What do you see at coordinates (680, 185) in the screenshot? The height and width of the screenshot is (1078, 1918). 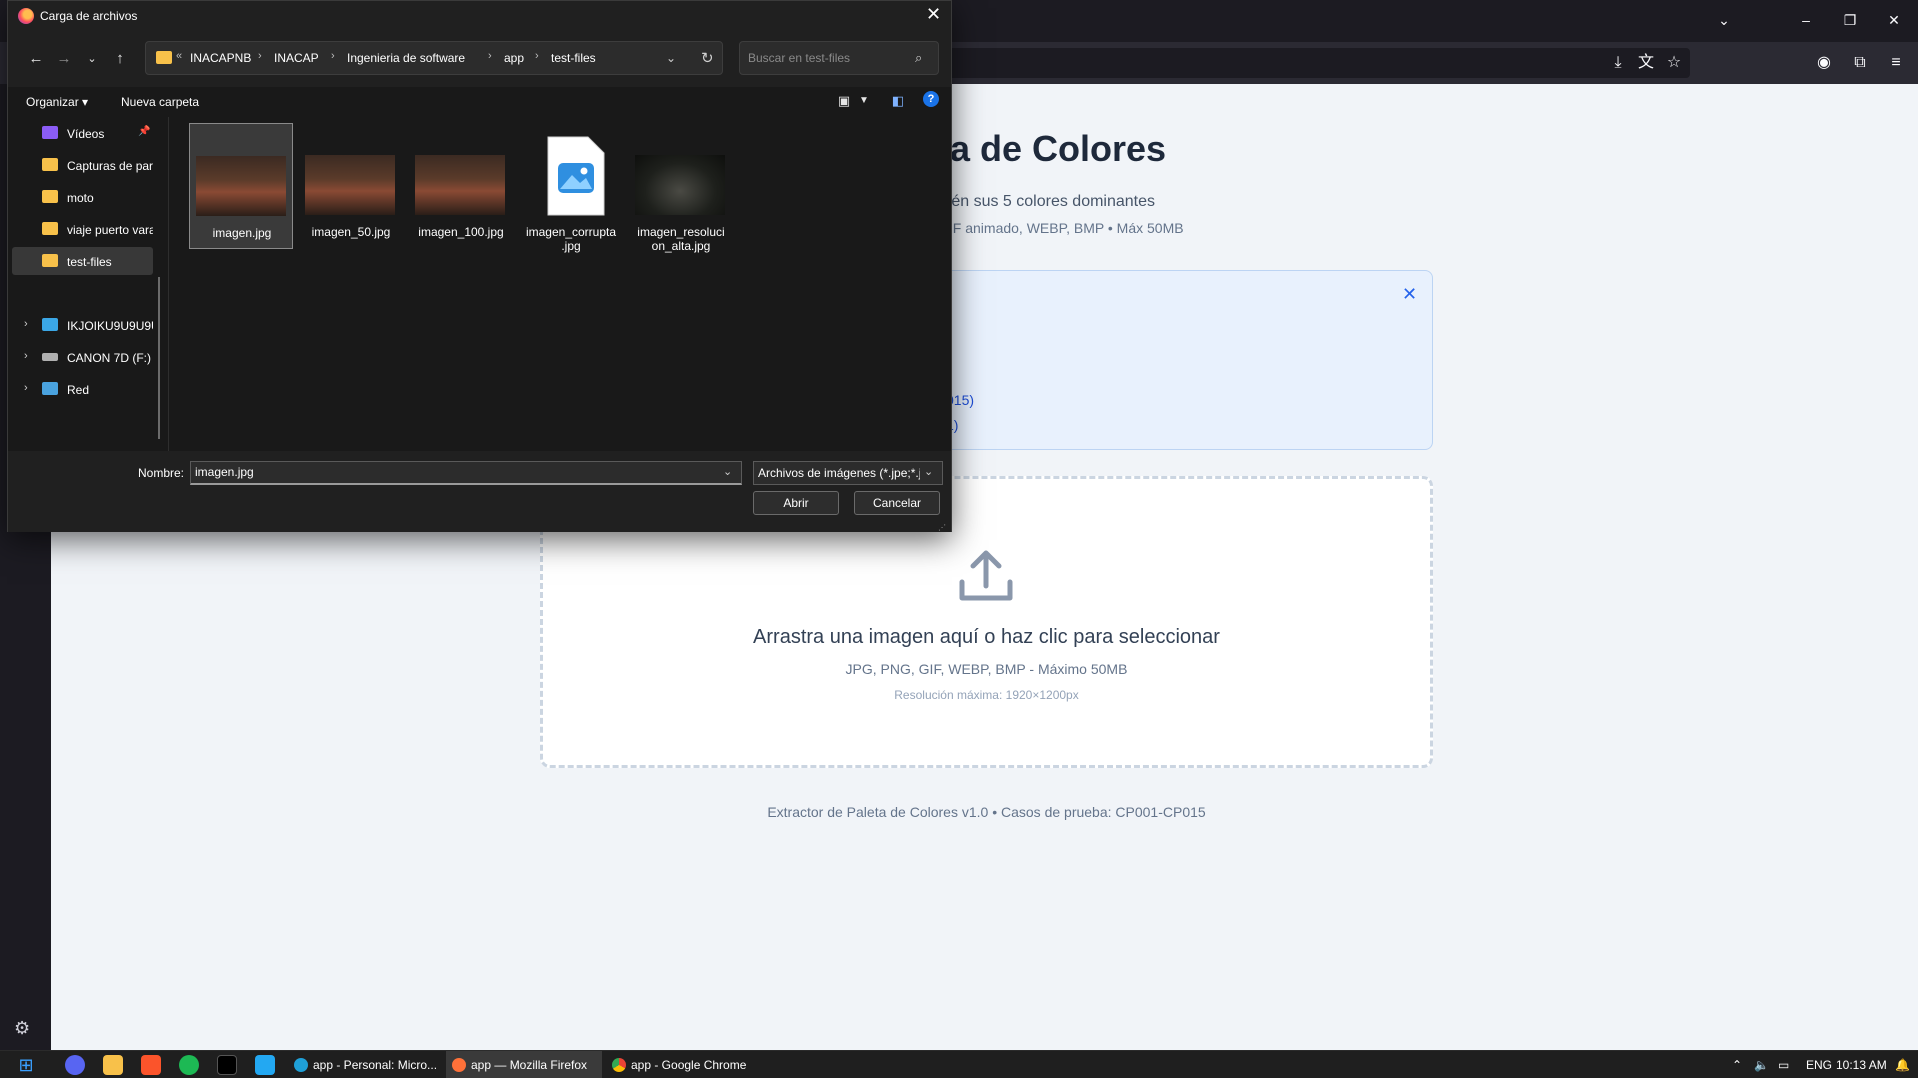 I see `image-thumbnail` at bounding box center [680, 185].